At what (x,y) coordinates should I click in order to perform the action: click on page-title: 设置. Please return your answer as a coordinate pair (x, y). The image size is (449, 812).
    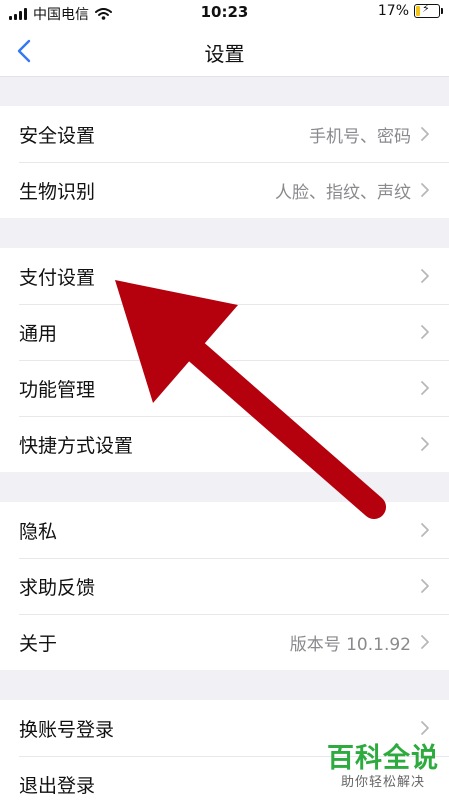
    Looking at the image, I should click on (224, 54).